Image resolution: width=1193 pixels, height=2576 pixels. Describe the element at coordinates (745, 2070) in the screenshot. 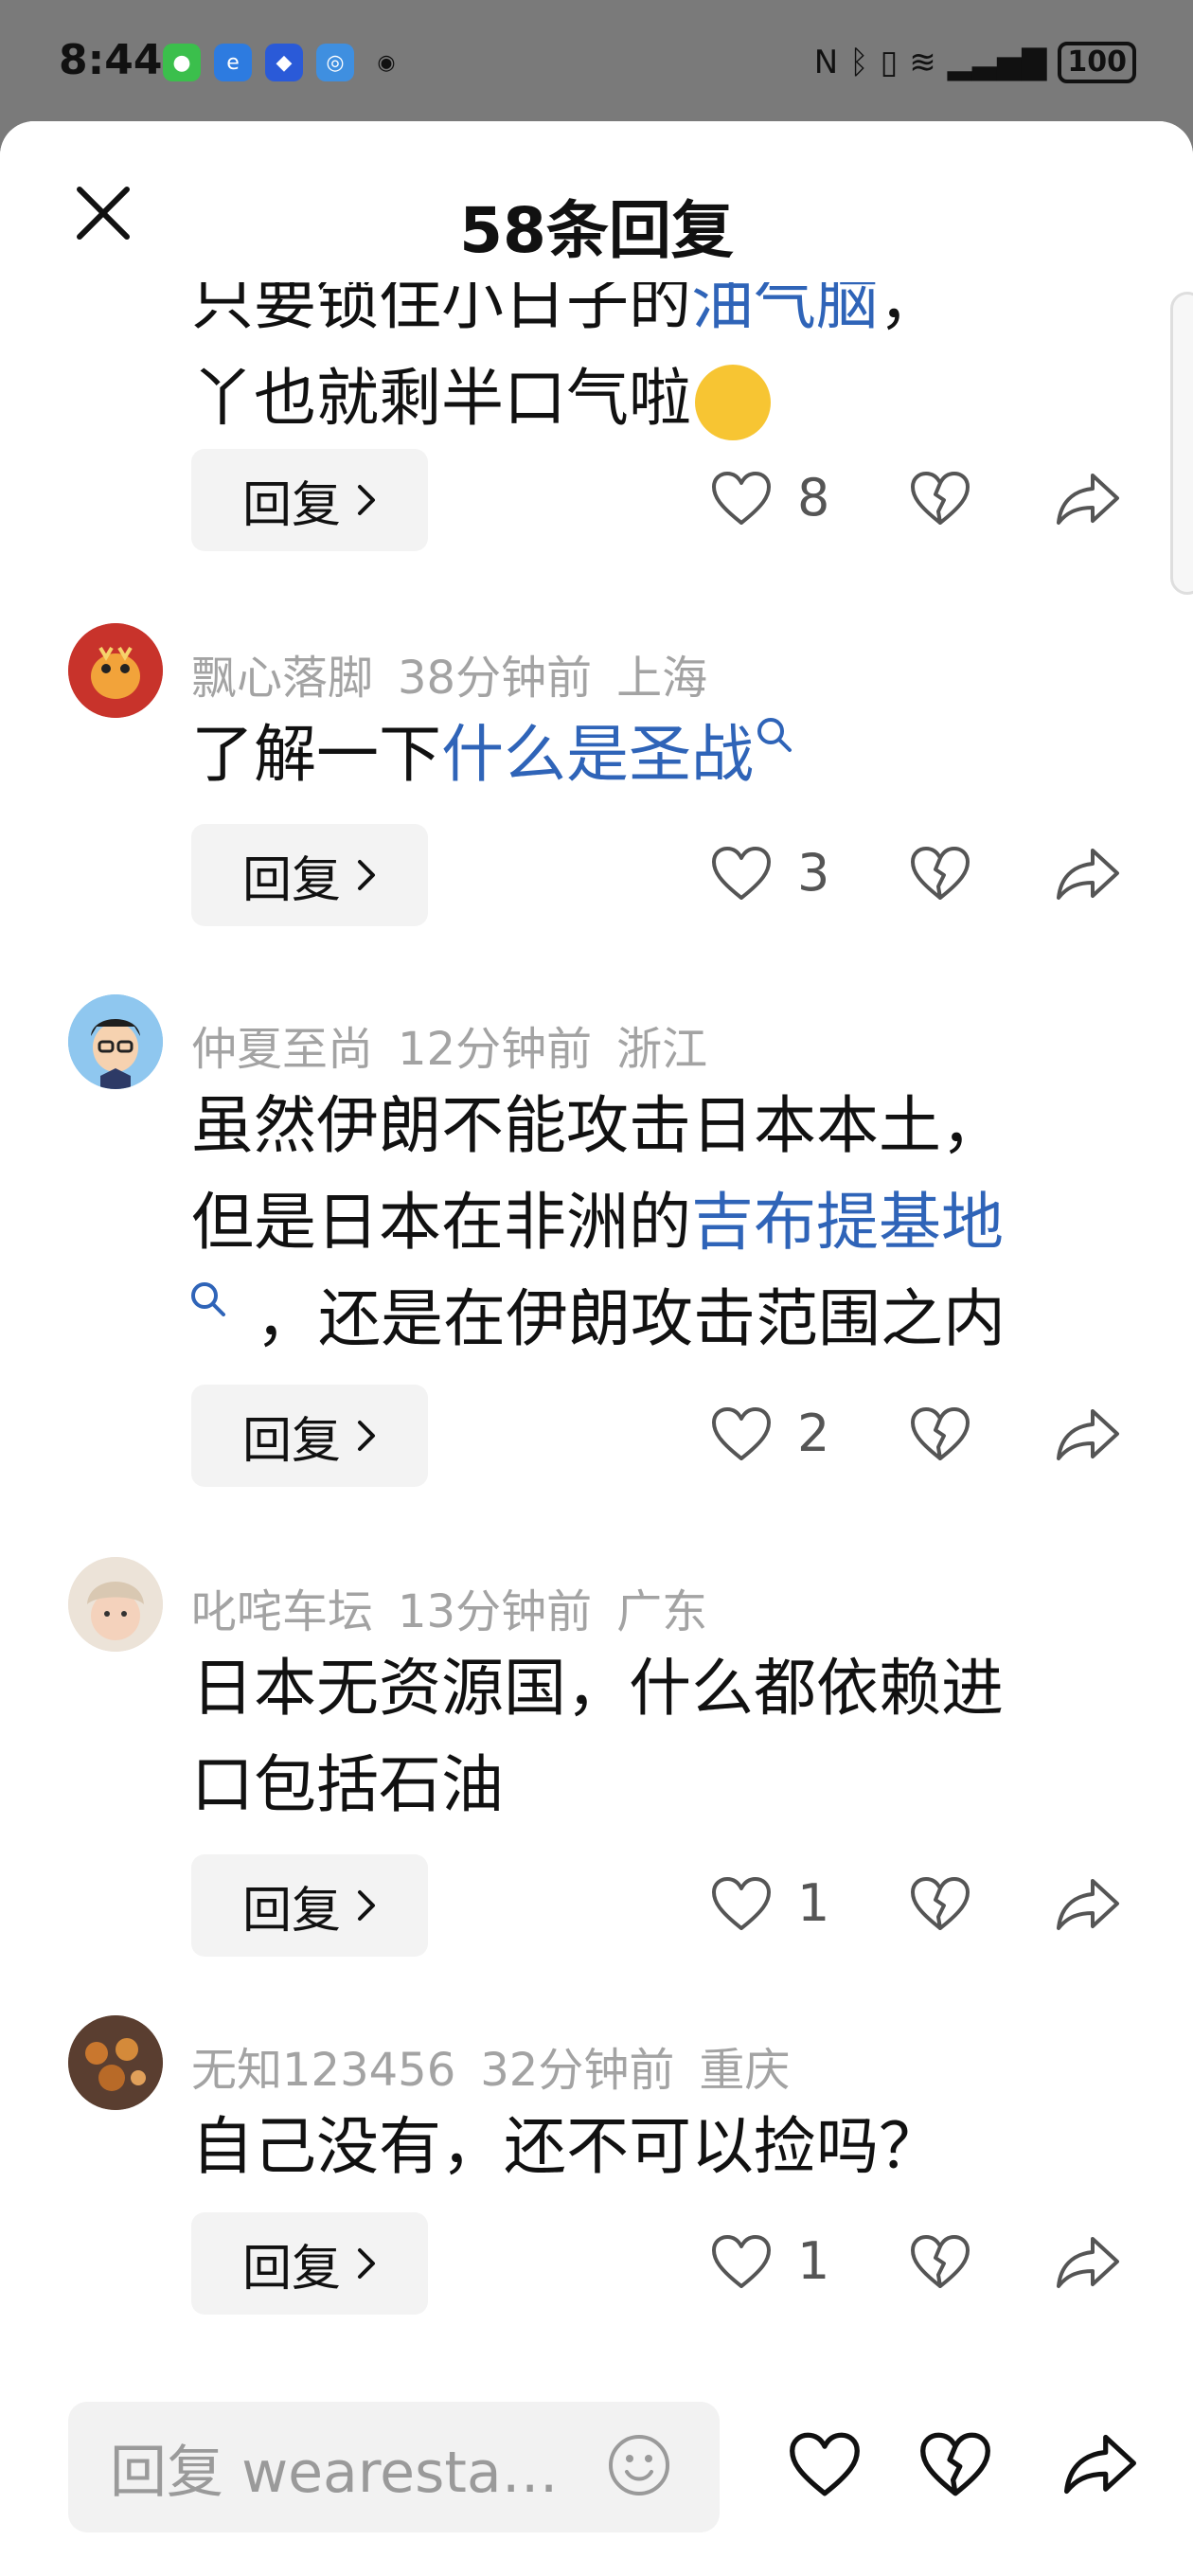

I see `location: 重庆` at that location.